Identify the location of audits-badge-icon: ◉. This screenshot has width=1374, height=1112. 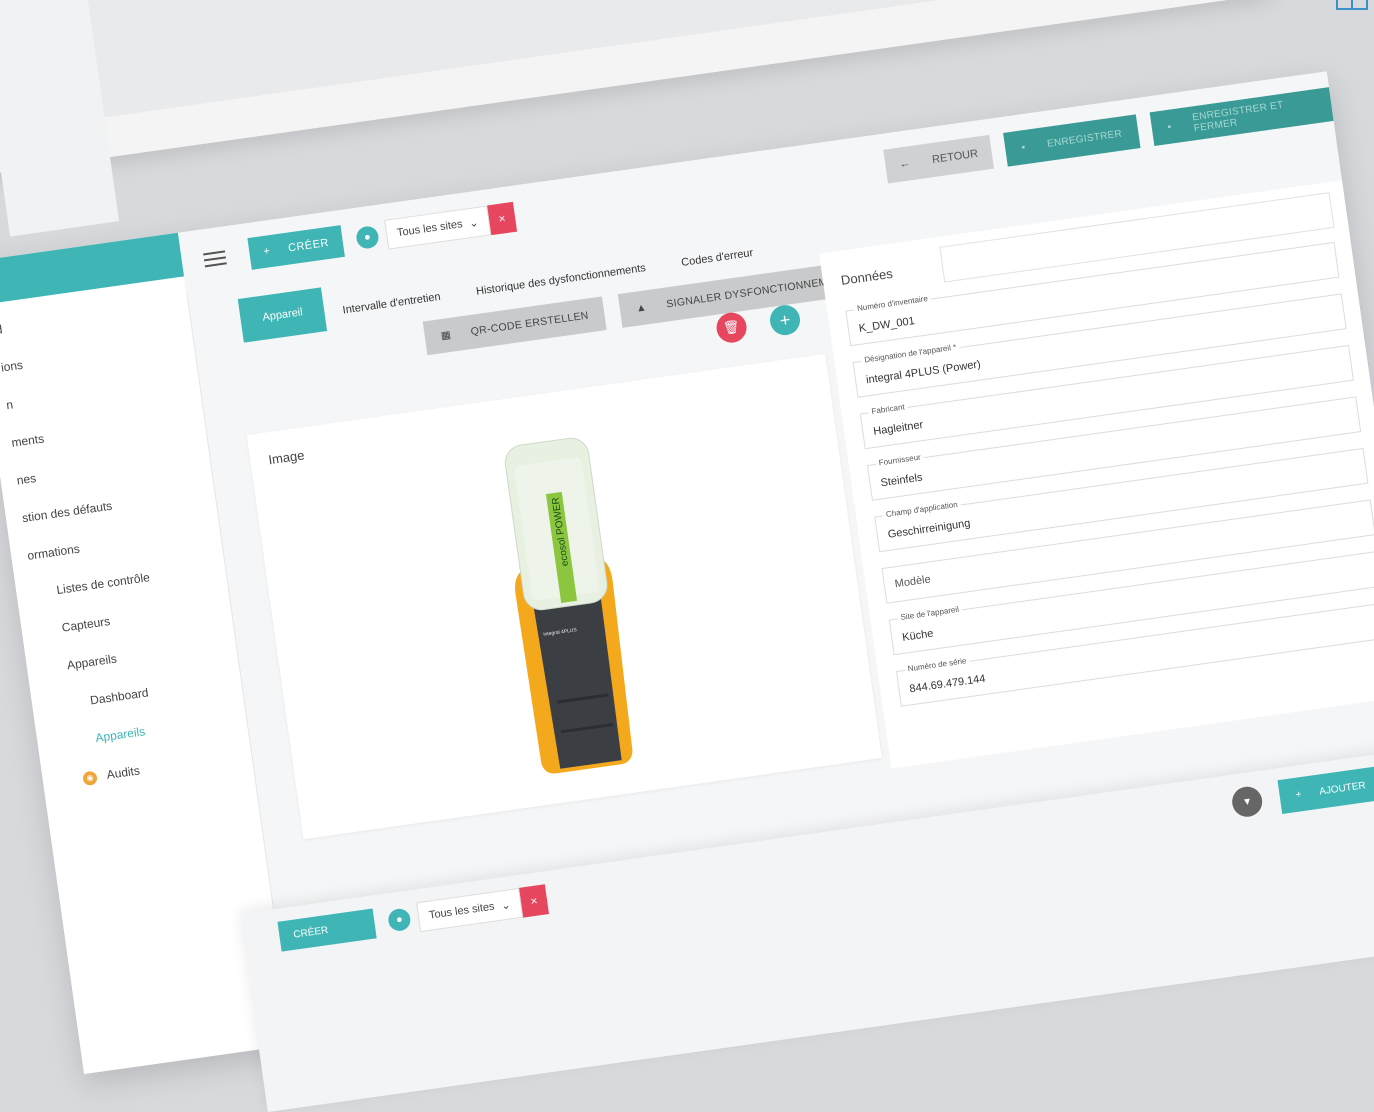
(90, 778).